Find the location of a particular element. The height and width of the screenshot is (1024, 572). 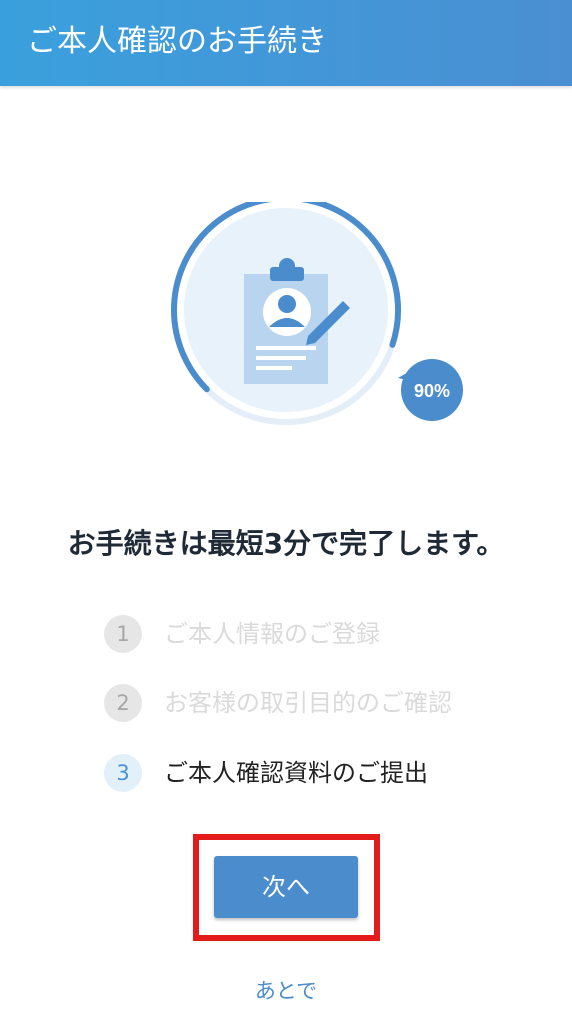

step-item-2: 2 お客様の取引目的のご確認 is located at coordinates (314, 703).